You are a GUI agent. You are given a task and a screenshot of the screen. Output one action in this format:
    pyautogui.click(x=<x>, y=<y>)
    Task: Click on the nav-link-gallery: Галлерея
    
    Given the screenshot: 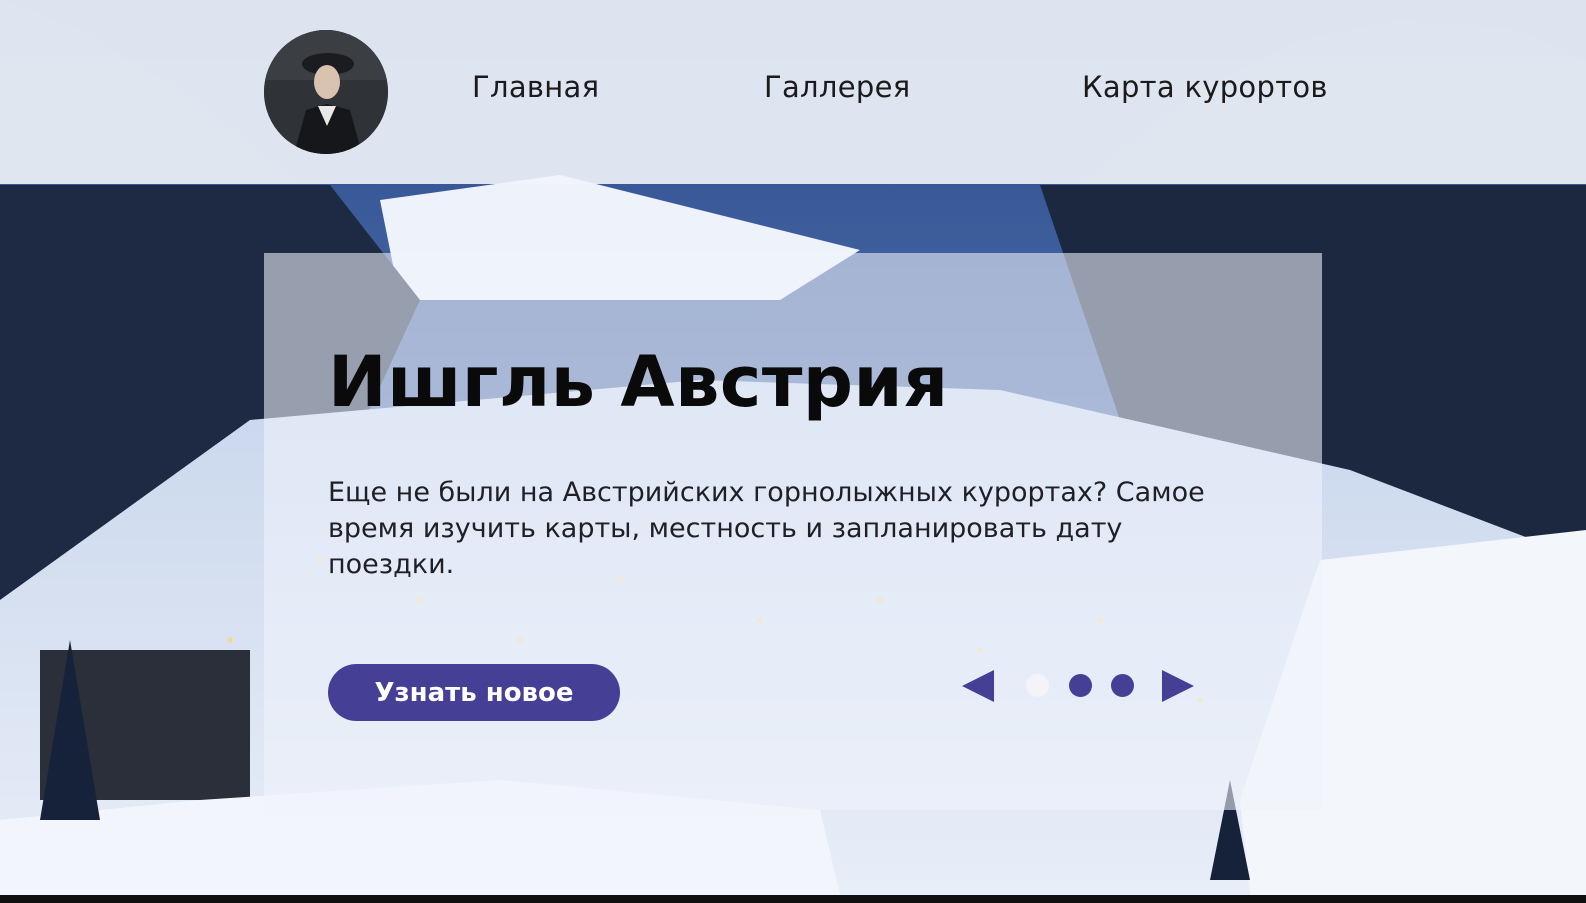 What is the action you would take?
    pyautogui.click(x=837, y=87)
    